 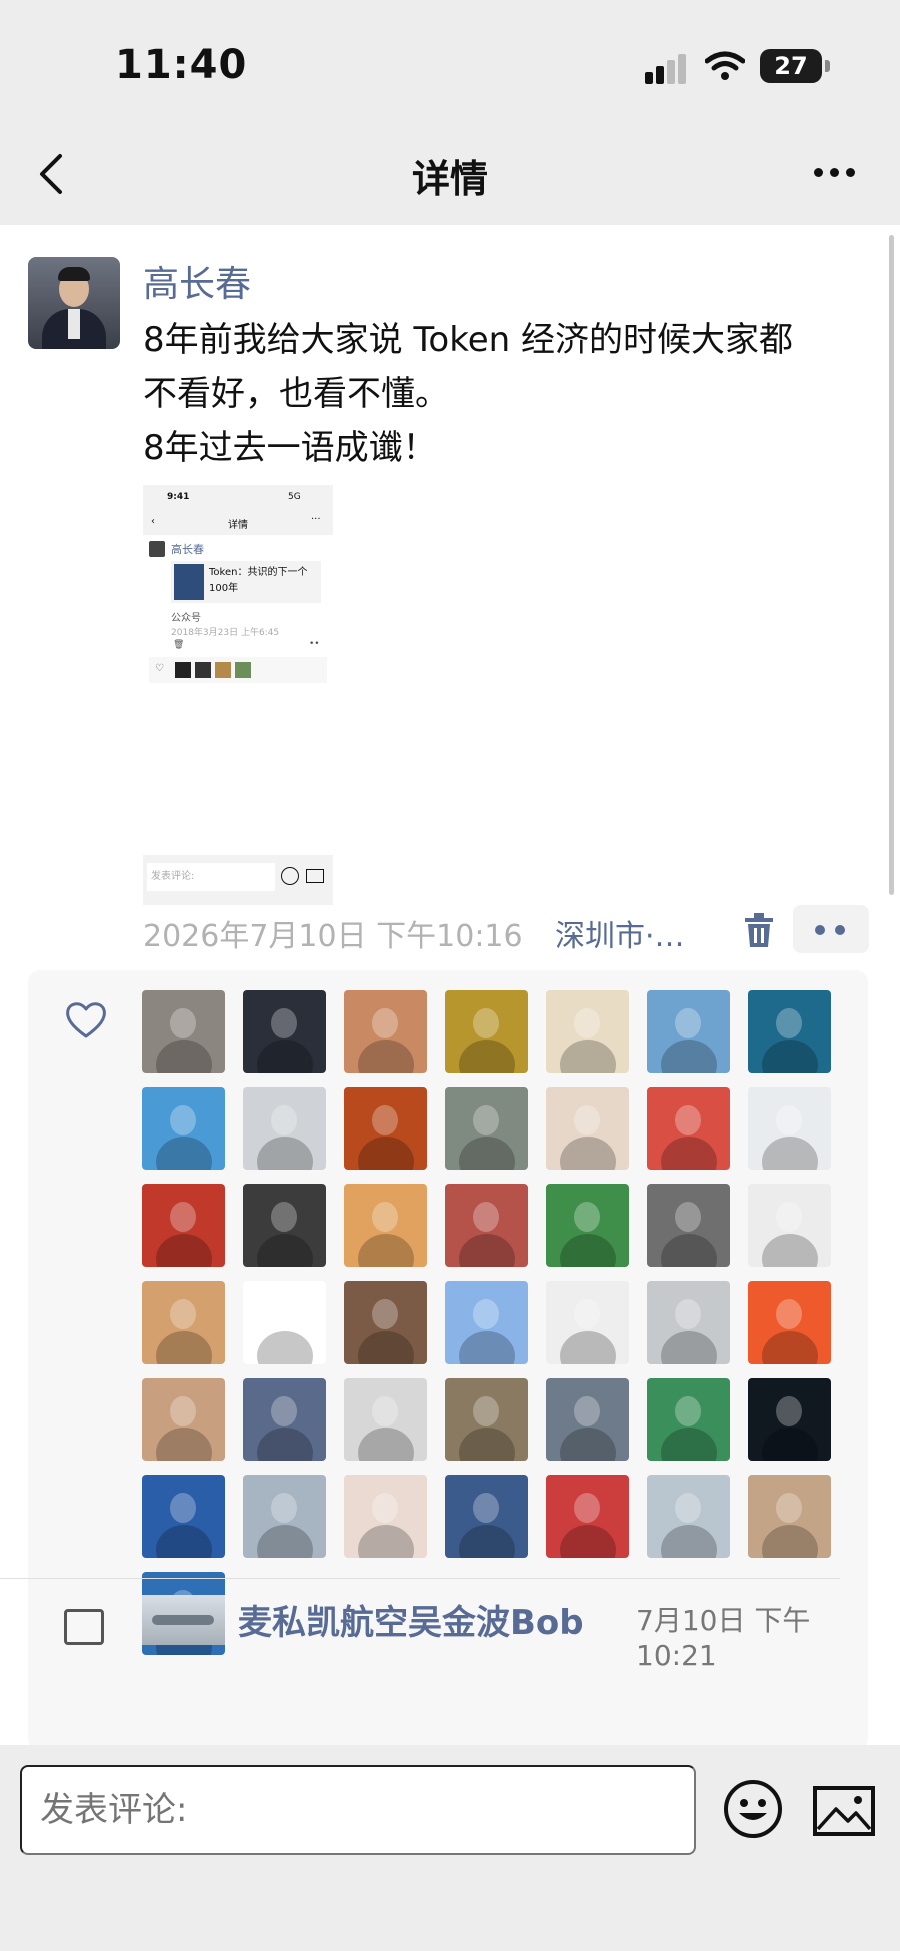 I want to click on embedded-card-thumbnail, so click(x=189, y=582).